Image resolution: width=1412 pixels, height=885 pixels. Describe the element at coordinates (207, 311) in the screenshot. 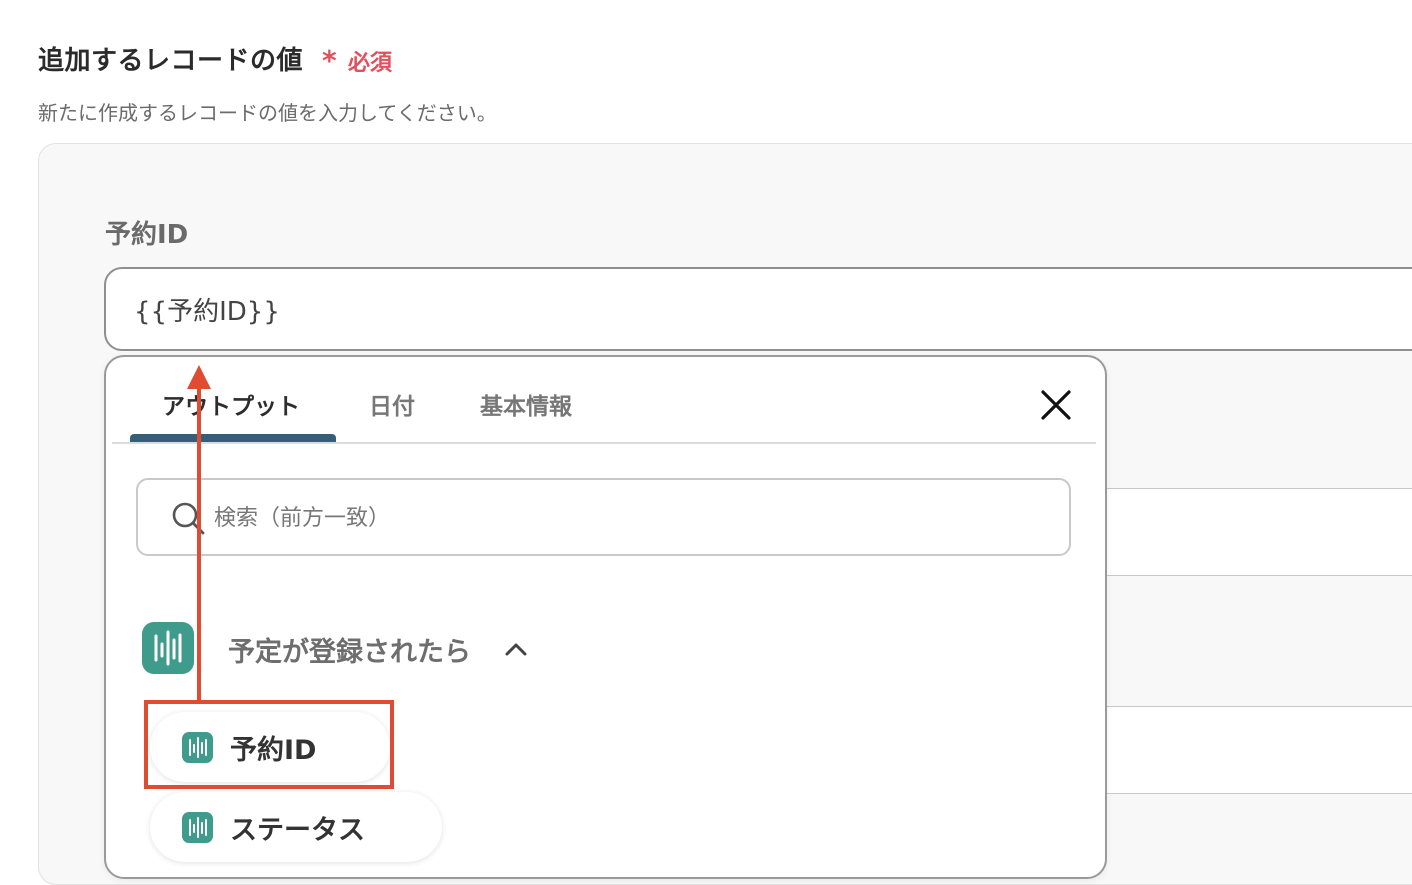

I see `field-value: {{予約ID}}` at that location.